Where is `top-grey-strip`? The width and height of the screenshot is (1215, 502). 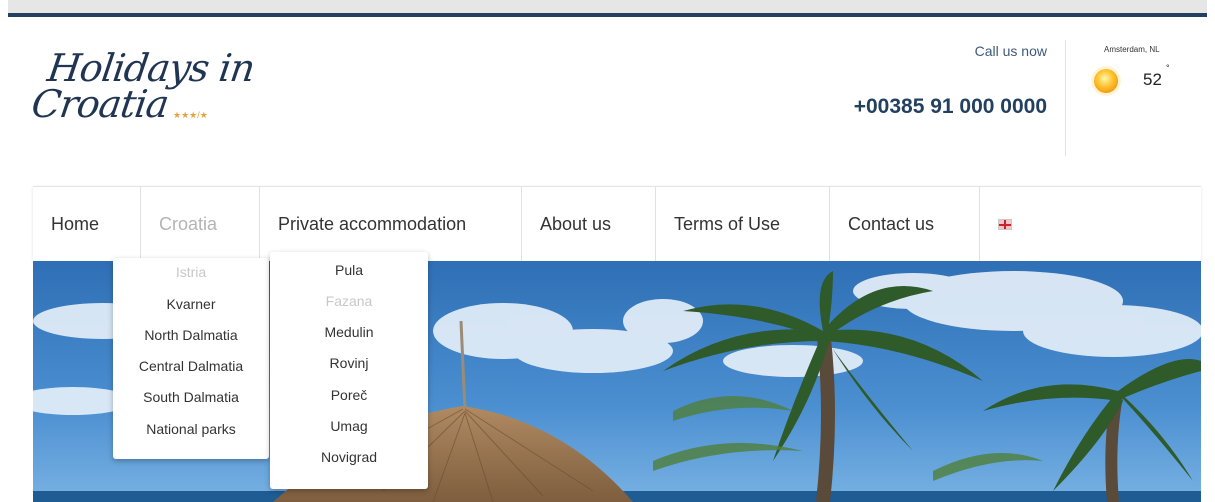 top-grey-strip is located at coordinates (607, 6).